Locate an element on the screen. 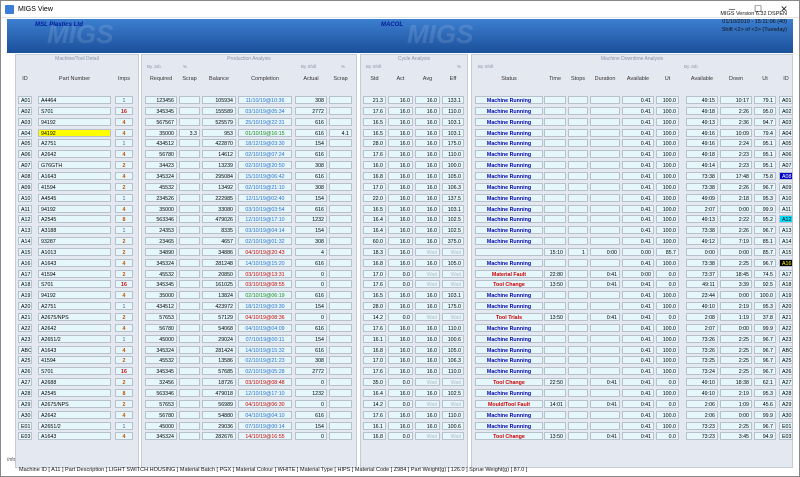  column-header-avg: Avg is located at coordinates (427, 79).